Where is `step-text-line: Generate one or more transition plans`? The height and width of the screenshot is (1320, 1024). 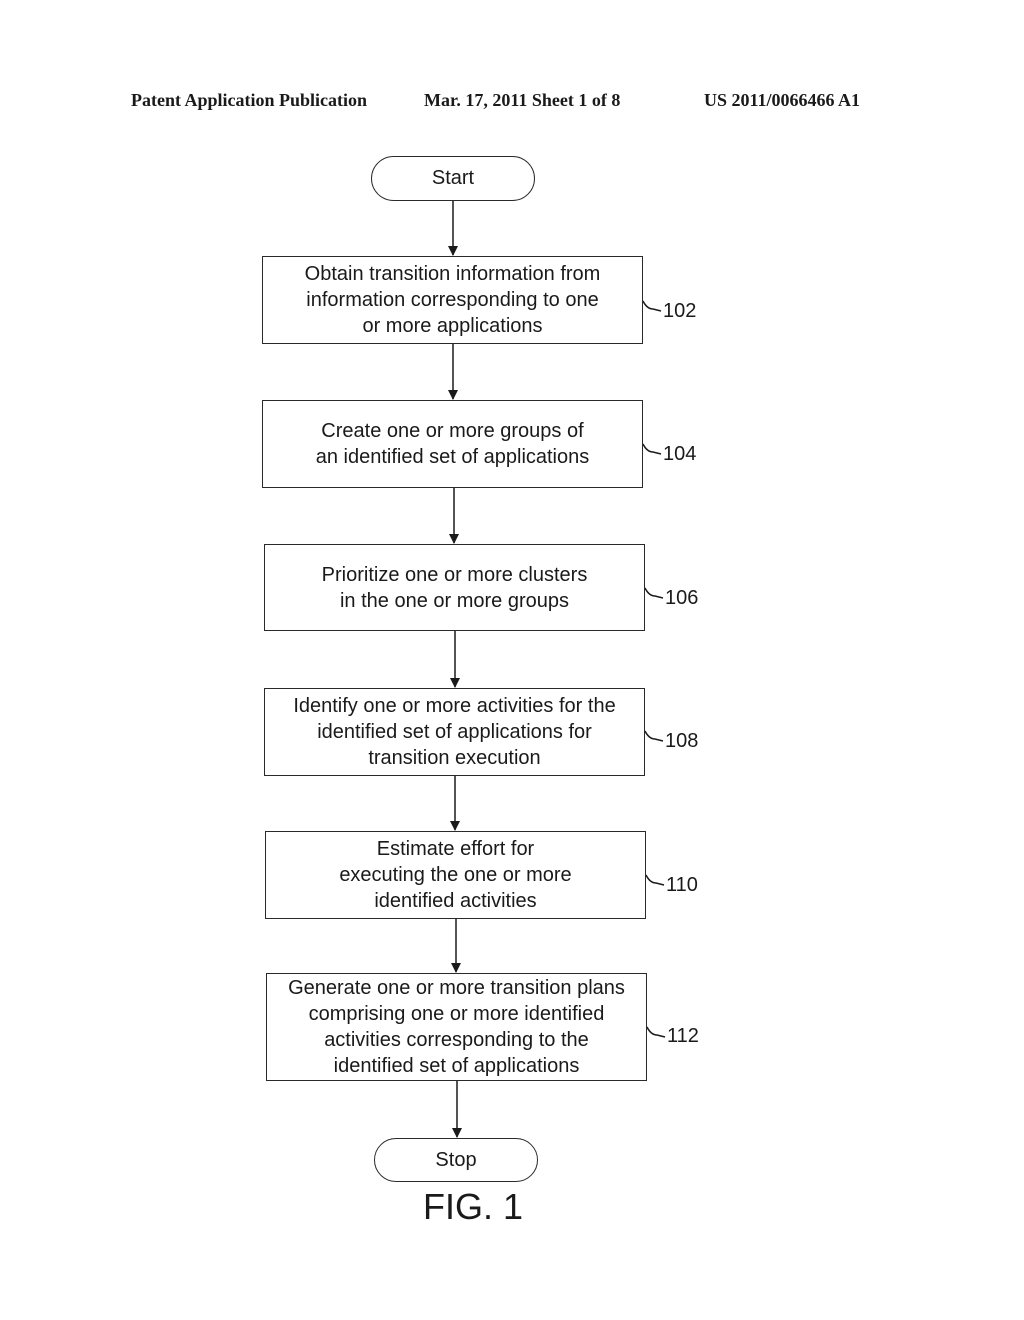
step-text-line: Generate one or more transition plans is located at coordinates (456, 988).